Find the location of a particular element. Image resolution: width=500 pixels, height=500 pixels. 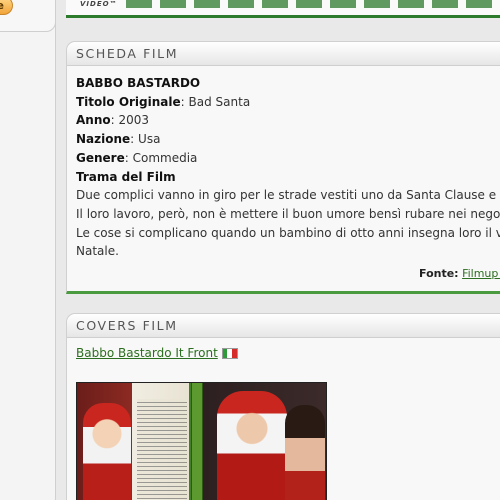

dvd-cover-image is located at coordinates (201, 441).